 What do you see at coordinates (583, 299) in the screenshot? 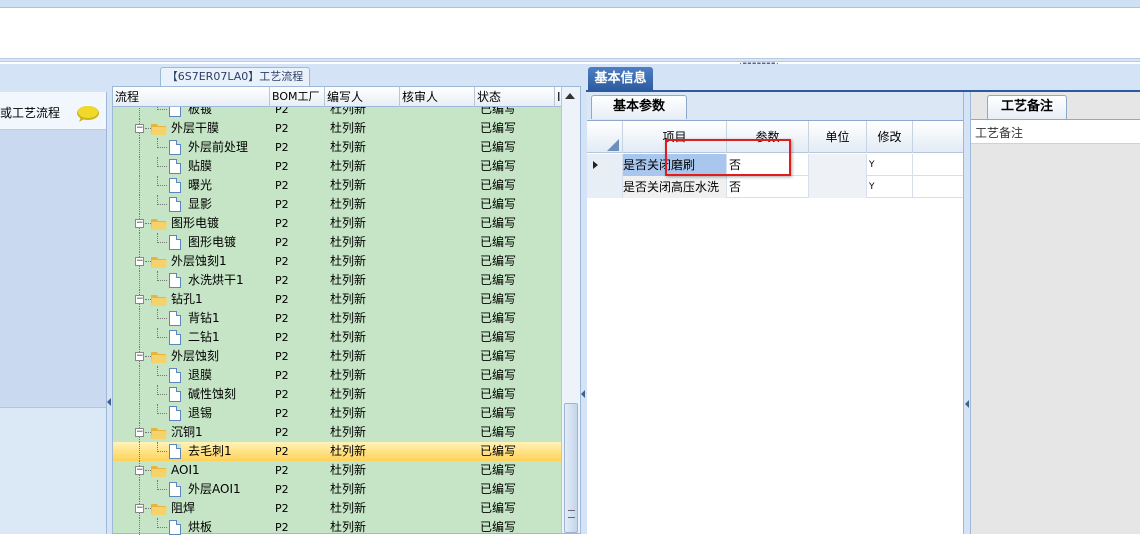
I see `middle-splitter` at bounding box center [583, 299].